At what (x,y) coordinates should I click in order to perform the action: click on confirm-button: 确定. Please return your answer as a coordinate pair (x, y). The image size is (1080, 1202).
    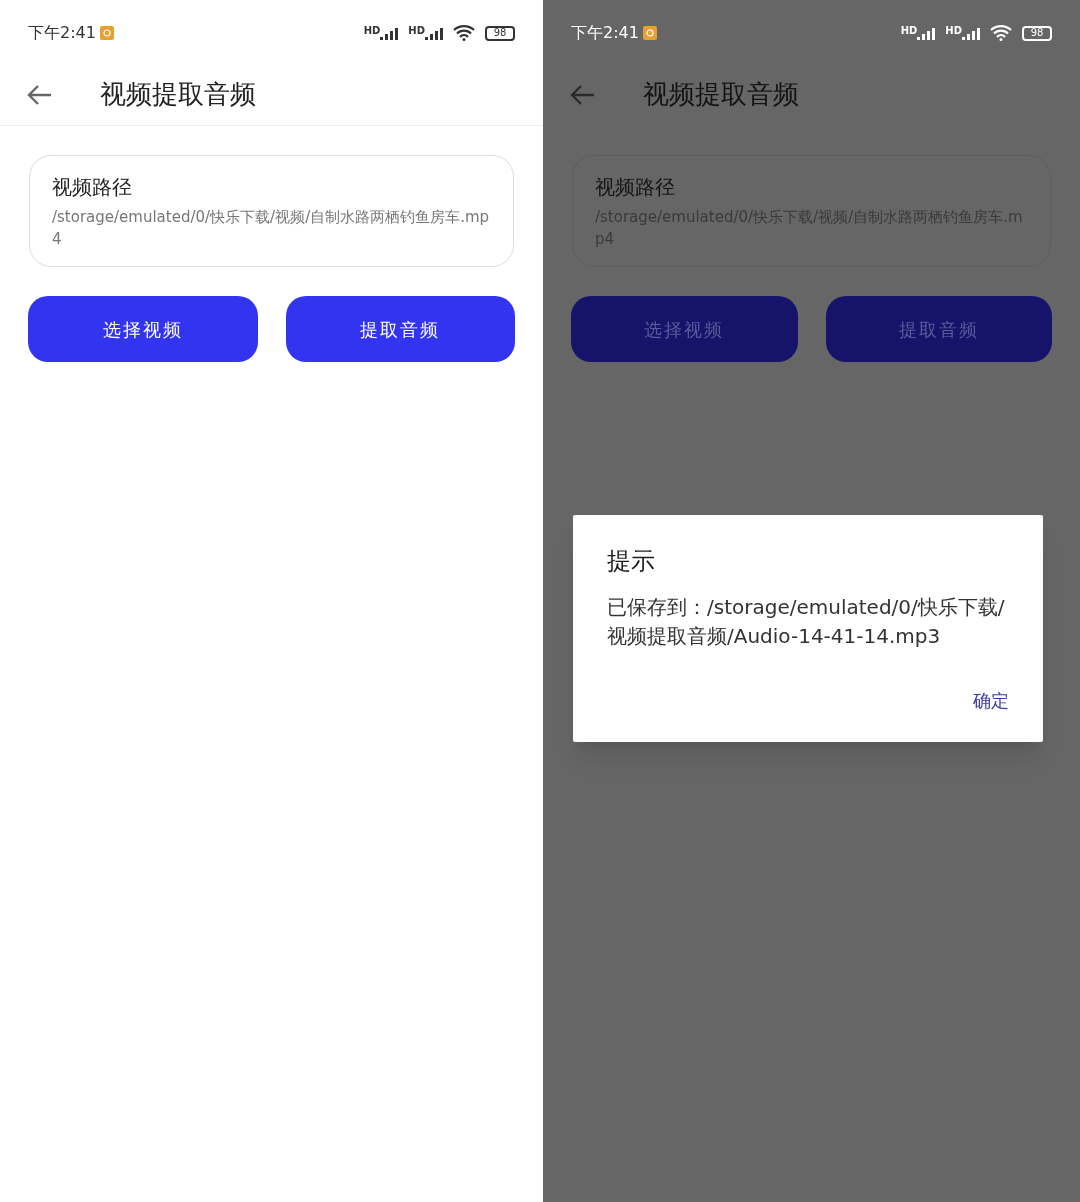
    Looking at the image, I should click on (991, 700).